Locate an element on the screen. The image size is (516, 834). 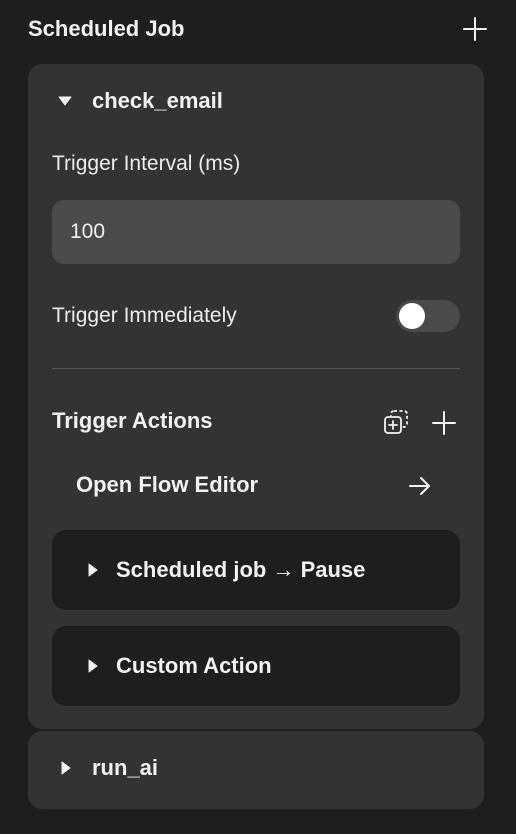
arrow-right-icon is located at coordinates (419, 486).